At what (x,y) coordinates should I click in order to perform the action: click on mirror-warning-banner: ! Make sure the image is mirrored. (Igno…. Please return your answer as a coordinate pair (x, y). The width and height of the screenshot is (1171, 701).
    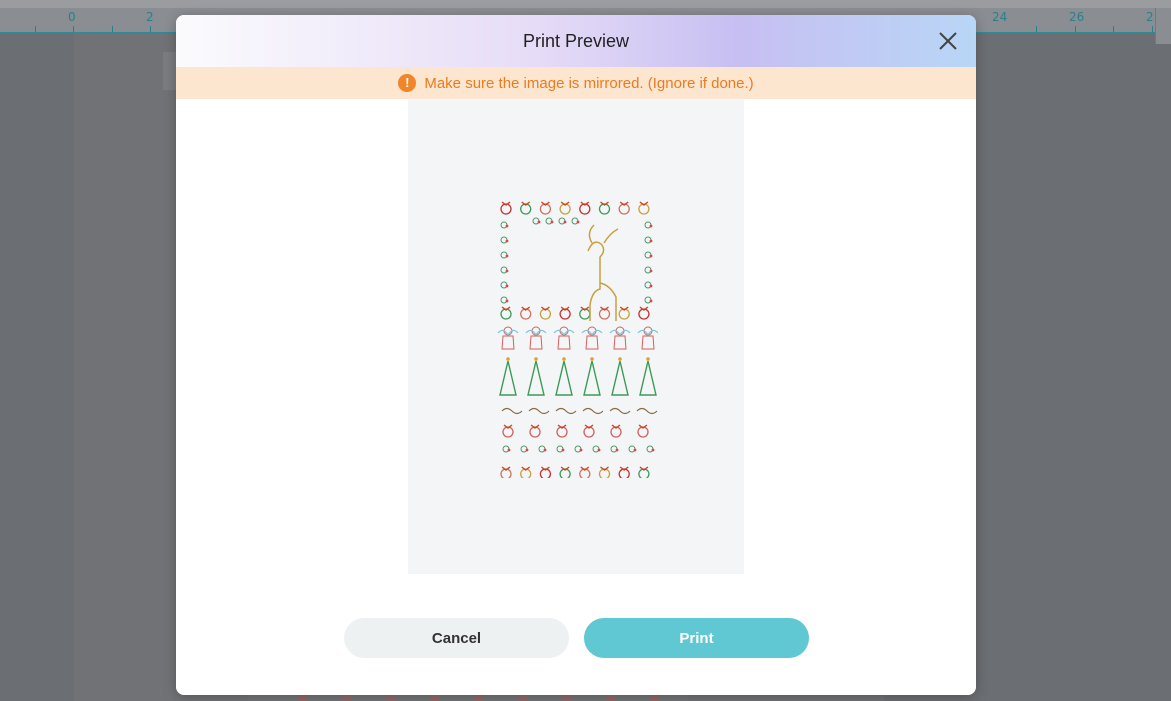
    Looking at the image, I should click on (576, 83).